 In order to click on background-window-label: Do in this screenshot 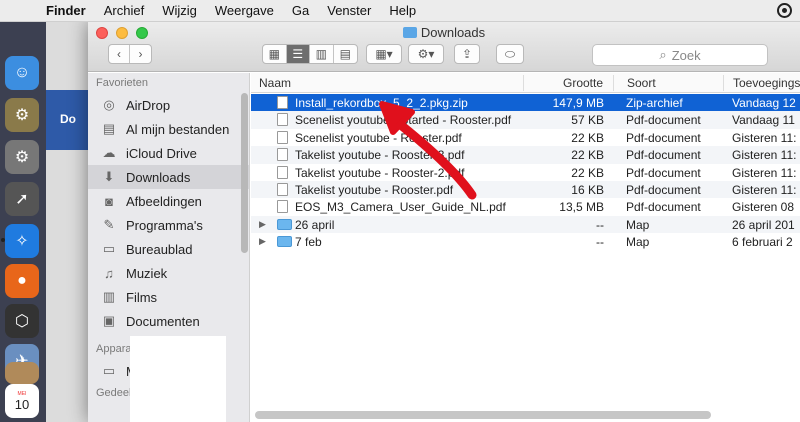, I will do `click(69, 120)`.